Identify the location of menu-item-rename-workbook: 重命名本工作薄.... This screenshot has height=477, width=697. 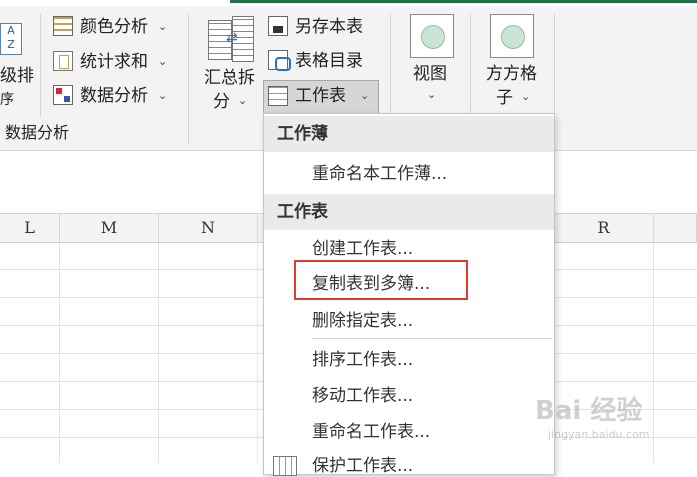
(379, 174).